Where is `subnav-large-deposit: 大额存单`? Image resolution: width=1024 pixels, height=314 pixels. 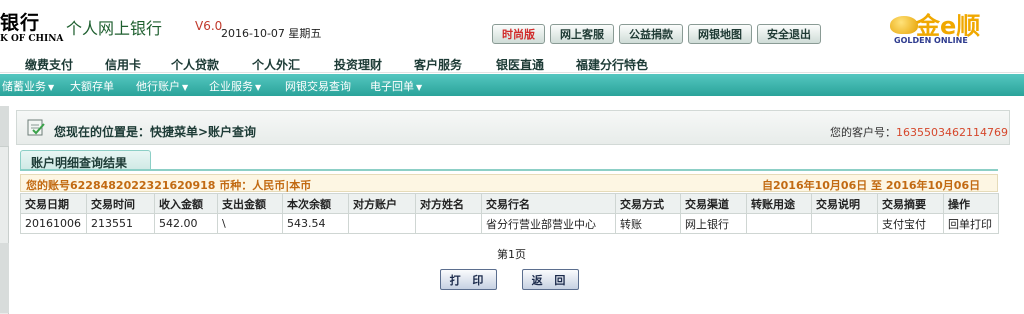
subnav-large-deposit: 大额存单 is located at coordinates (92, 86).